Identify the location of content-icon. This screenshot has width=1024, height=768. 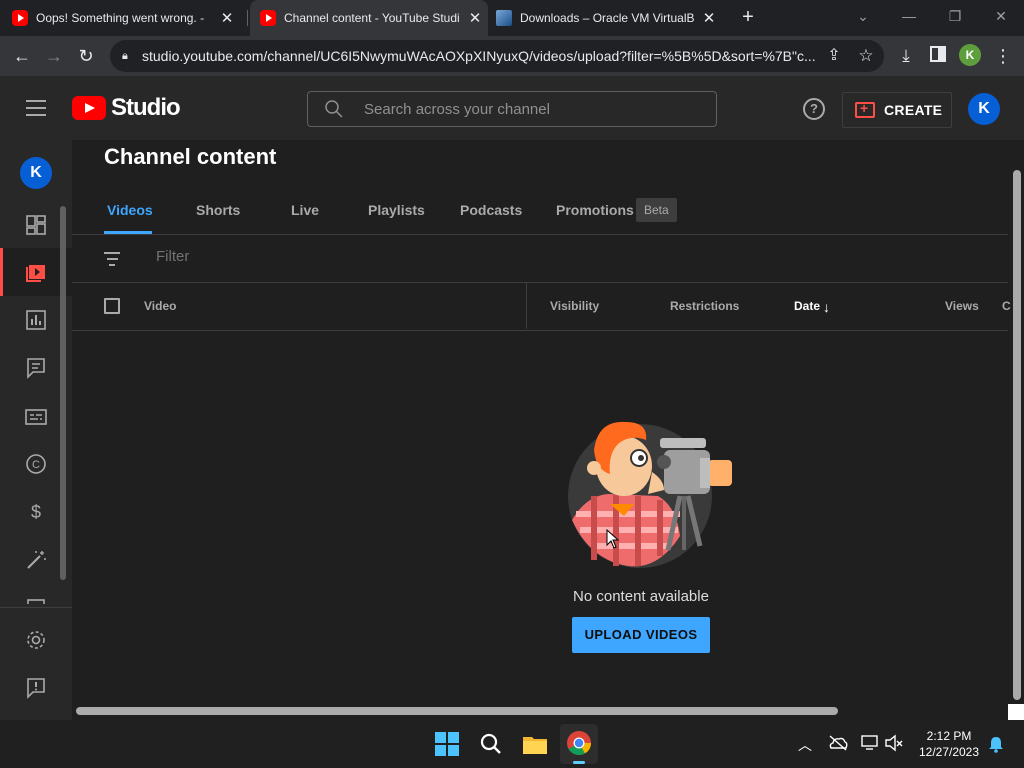
(35, 273).